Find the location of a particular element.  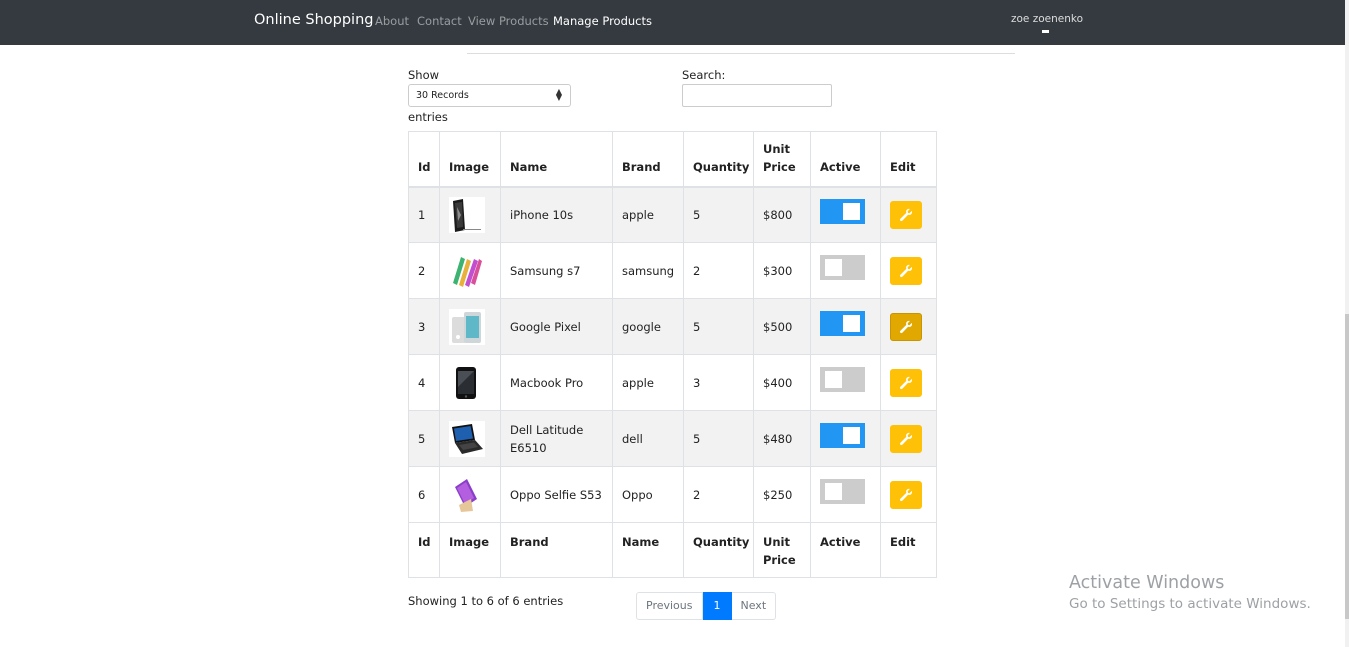

header-unit-price: Unit Price is located at coordinates (782, 159).